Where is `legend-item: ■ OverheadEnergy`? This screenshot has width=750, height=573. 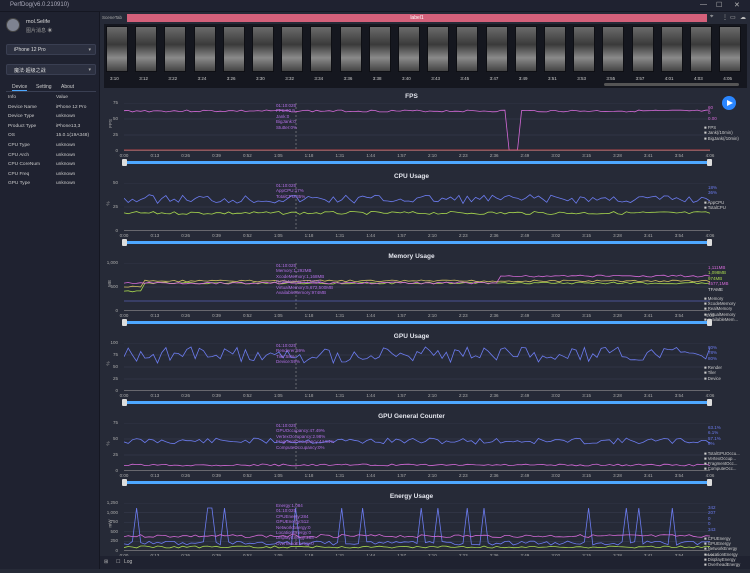
legend-item: ■ OverheadEnergy is located at coordinates (722, 564).